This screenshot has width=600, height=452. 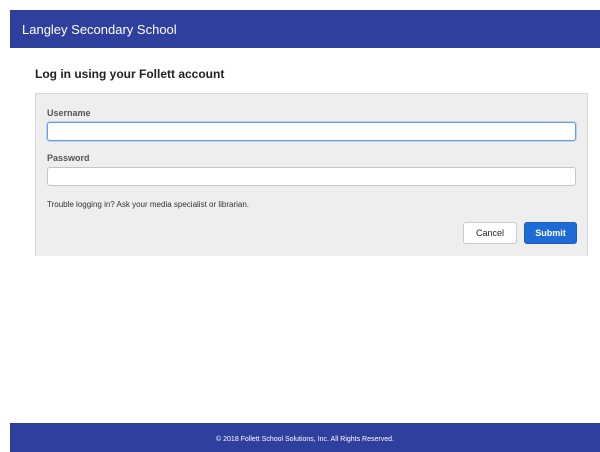 I want to click on username-field, so click(x=311, y=131).